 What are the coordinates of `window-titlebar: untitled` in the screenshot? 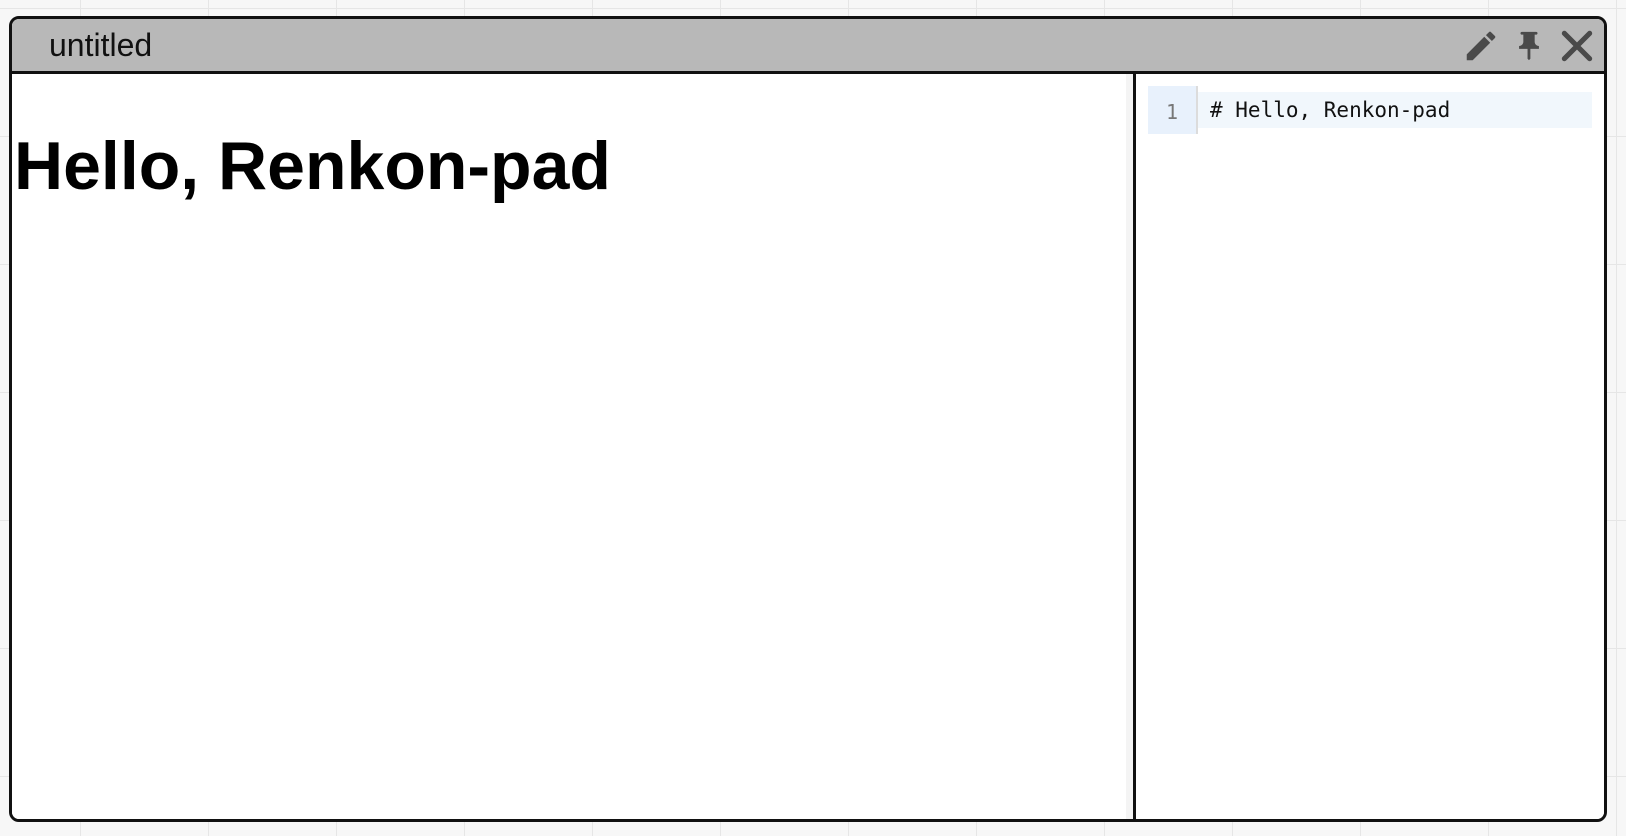 It's located at (808, 46).